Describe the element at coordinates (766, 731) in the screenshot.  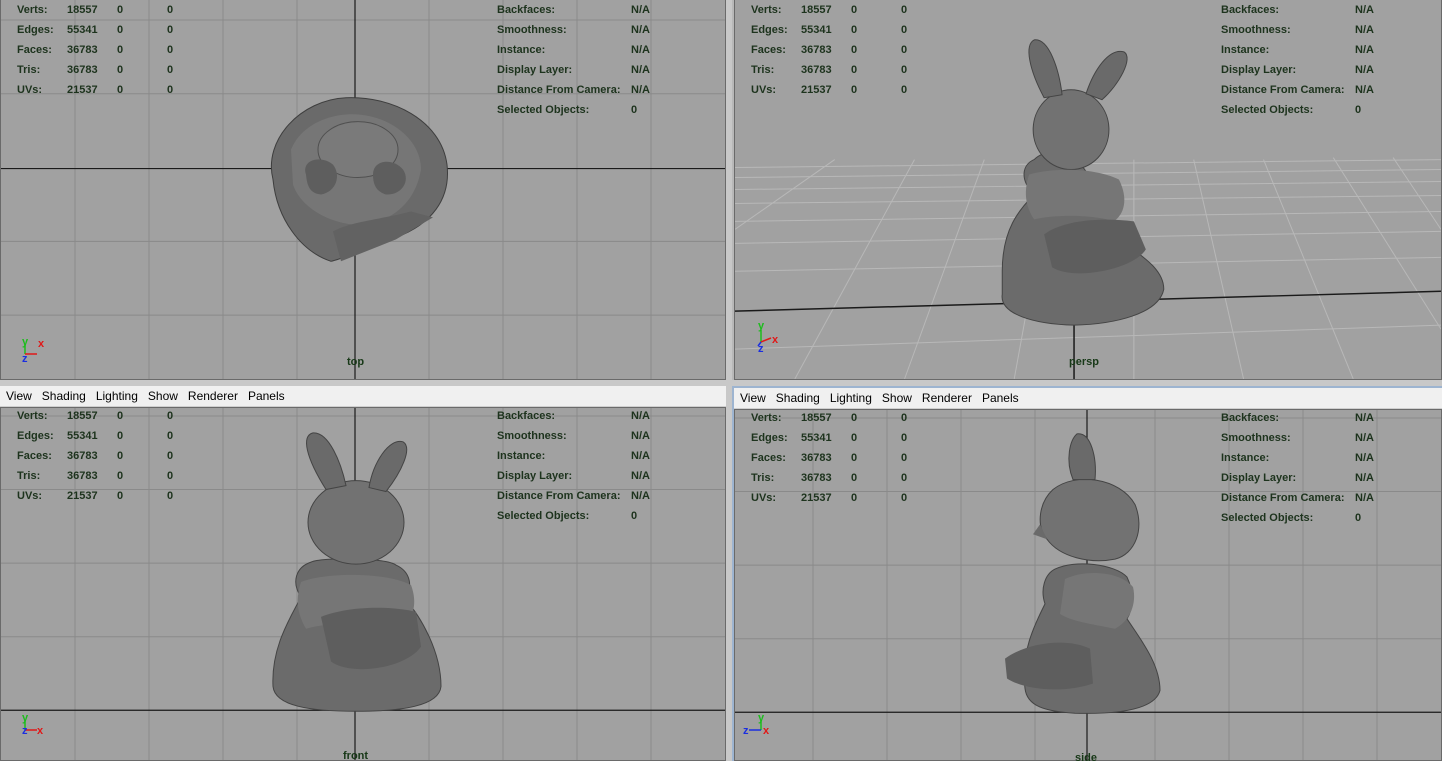
I see `axis-x-label: x` at that location.